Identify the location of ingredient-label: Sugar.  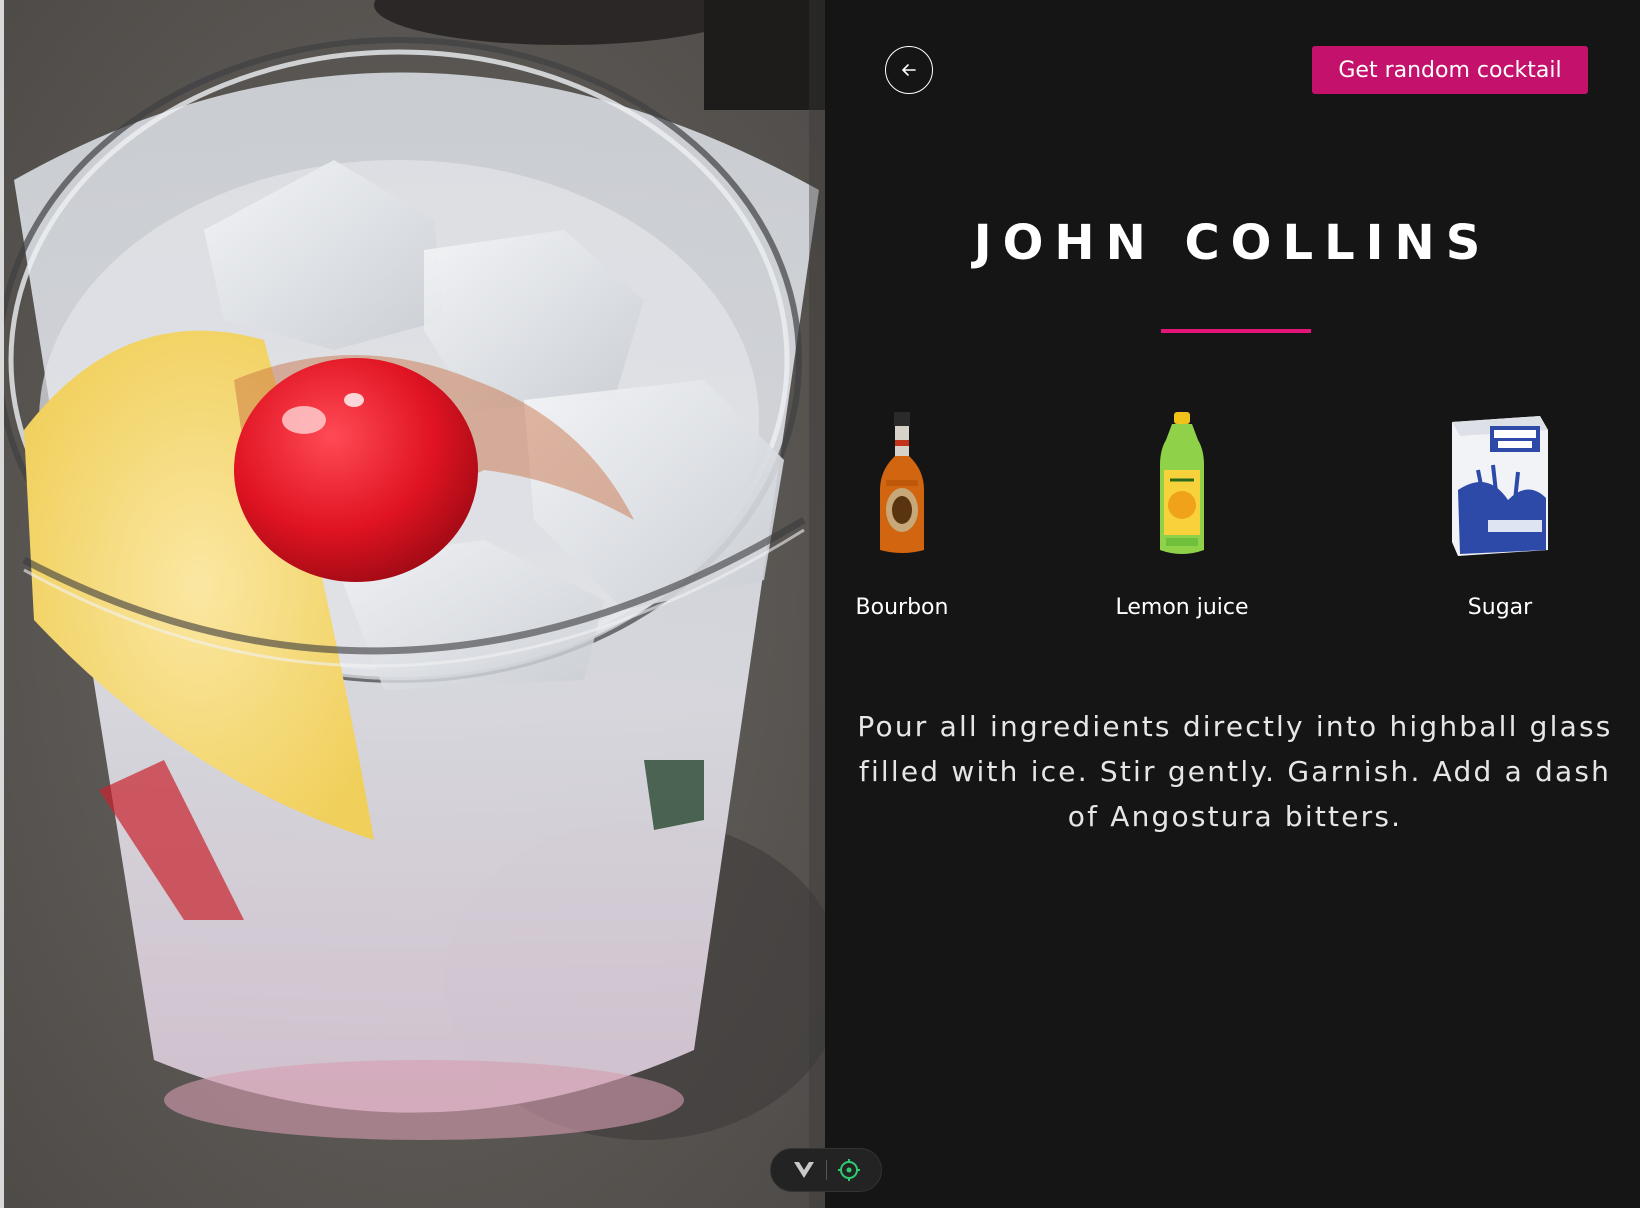
(1500, 607).